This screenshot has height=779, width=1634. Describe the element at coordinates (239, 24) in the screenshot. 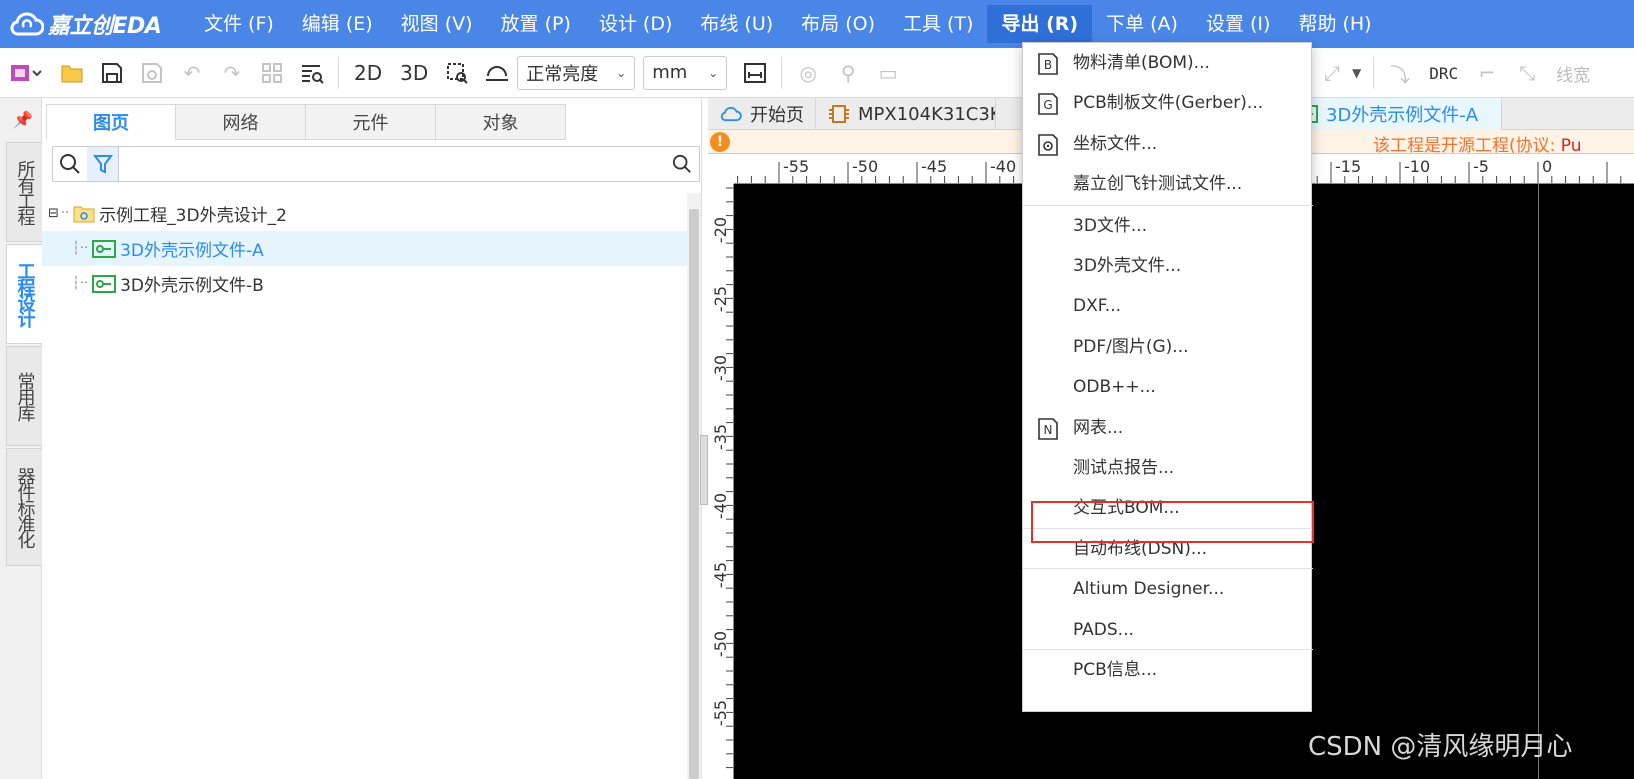

I see `menu-file: 文件 (F)` at that location.